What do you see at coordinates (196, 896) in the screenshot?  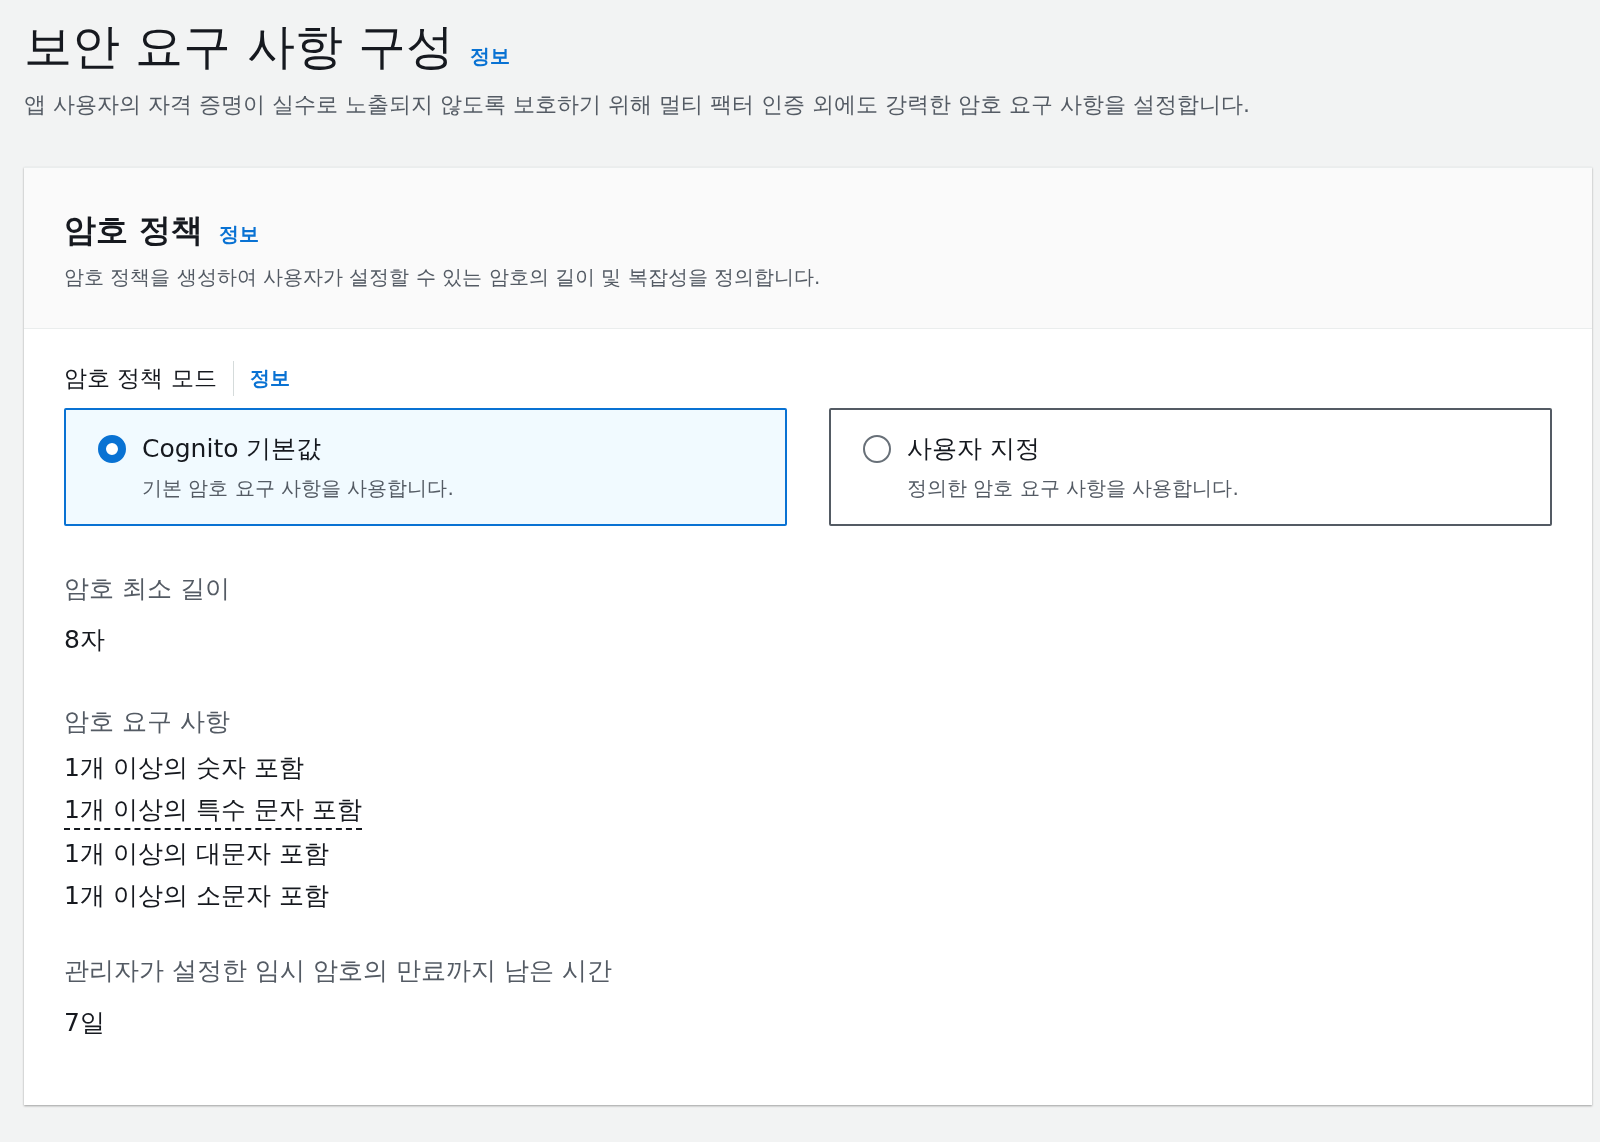 I see `requirement-text: 1개 이상의 소문자 포함` at bounding box center [196, 896].